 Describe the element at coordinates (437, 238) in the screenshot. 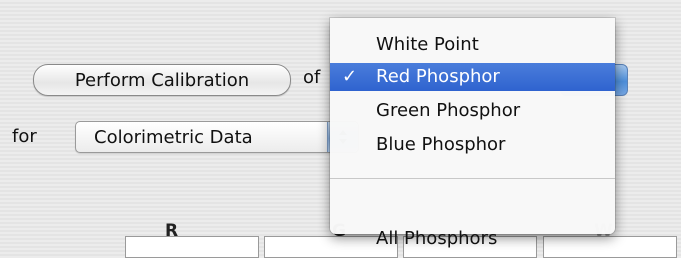

I see `menu-item-label: All Phosphors` at that location.